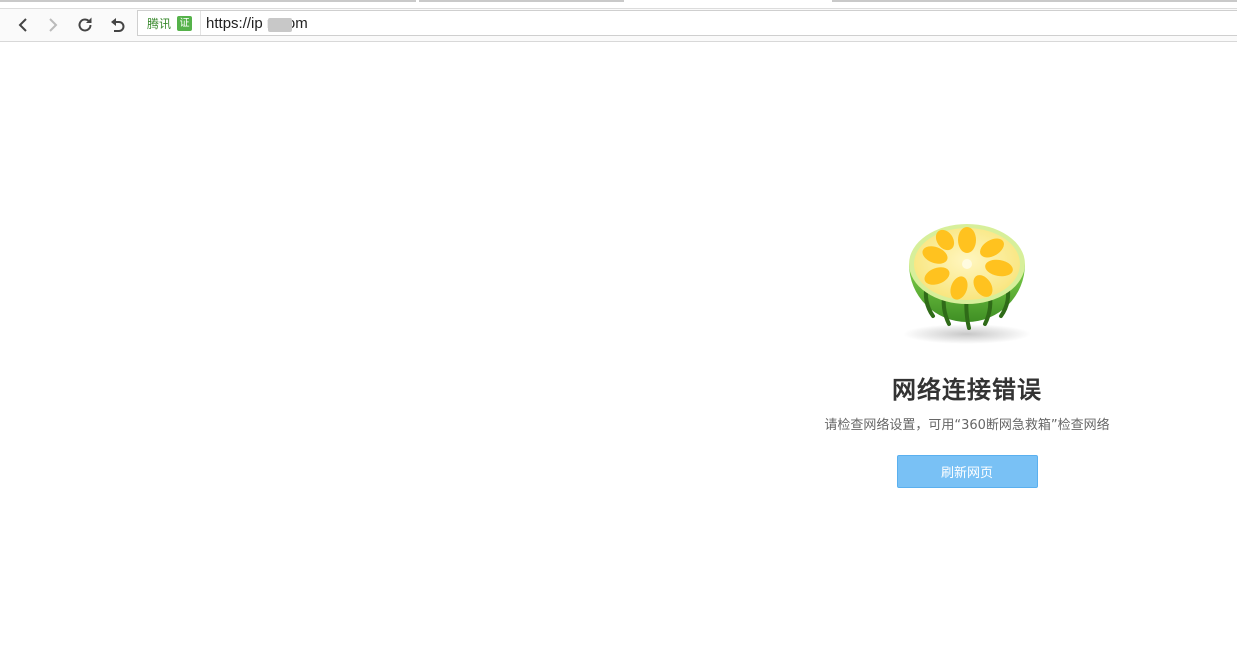 This screenshot has height=646, width=1237. I want to click on refresh-page-button: 刷新网页, so click(967, 471).